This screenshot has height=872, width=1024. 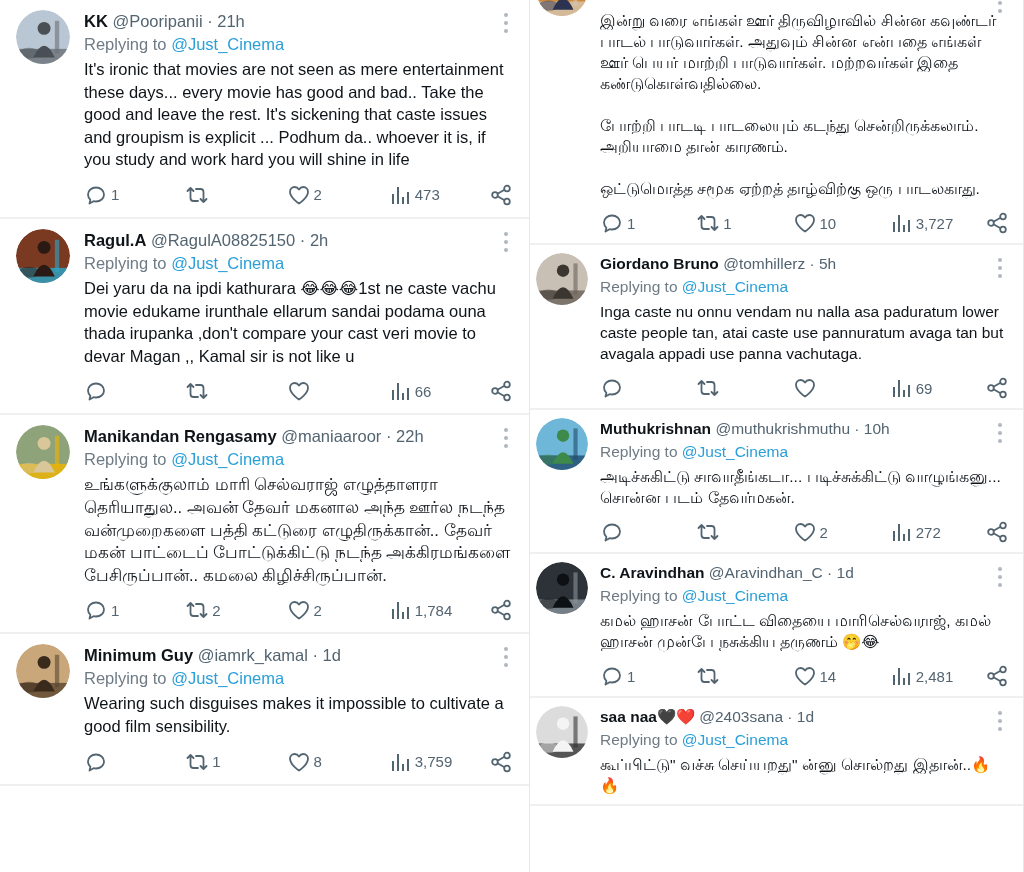 I want to click on tweet-text: கமல் ஹாசன் போட்ட விதையை மாரிசெல்வராஜ், கமல் ஹாசன் முன்பே நசுக்கிய தருணம் 🤭😂, so click(x=796, y=631).